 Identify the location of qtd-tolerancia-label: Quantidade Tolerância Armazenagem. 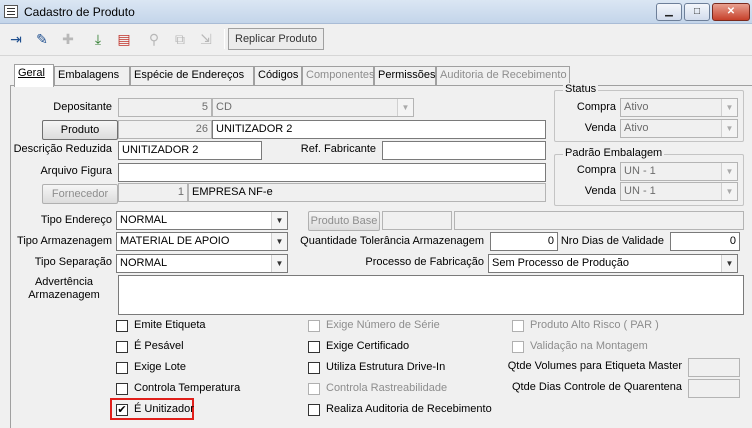
(392, 241).